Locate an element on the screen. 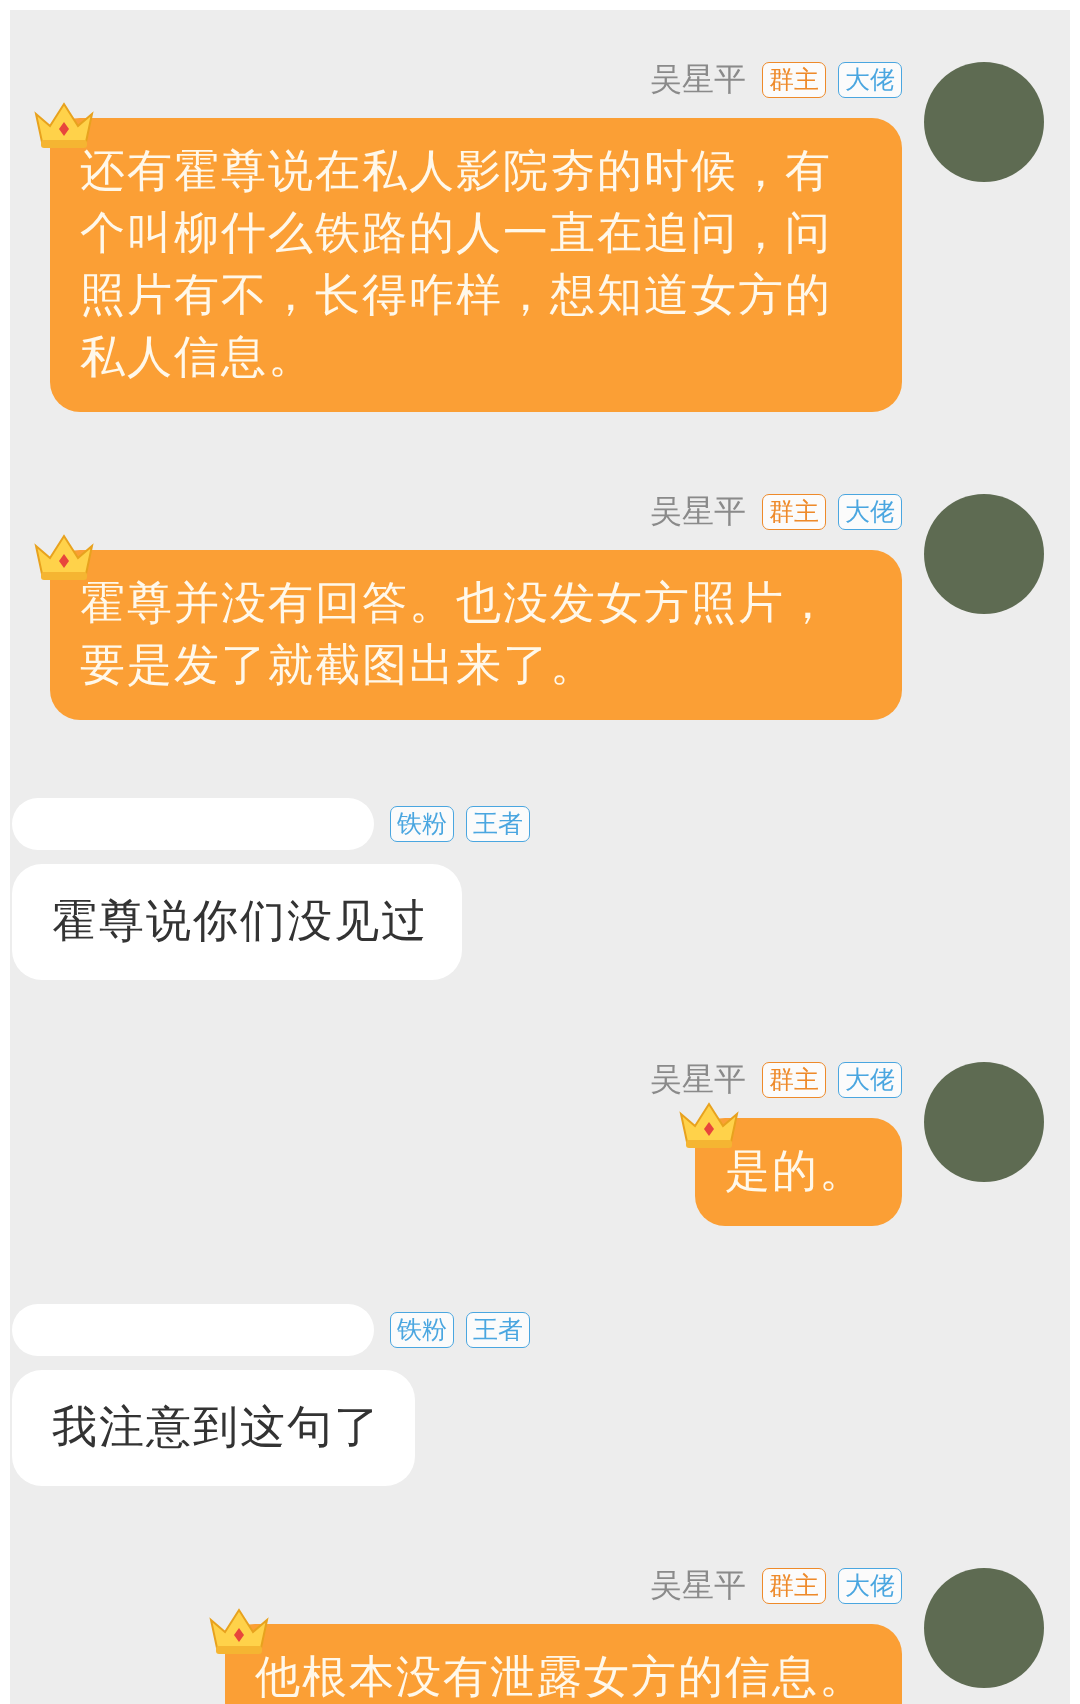 The image size is (1080, 1704). message-bubble: 我注意到这句了 is located at coordinates (213, 1428).